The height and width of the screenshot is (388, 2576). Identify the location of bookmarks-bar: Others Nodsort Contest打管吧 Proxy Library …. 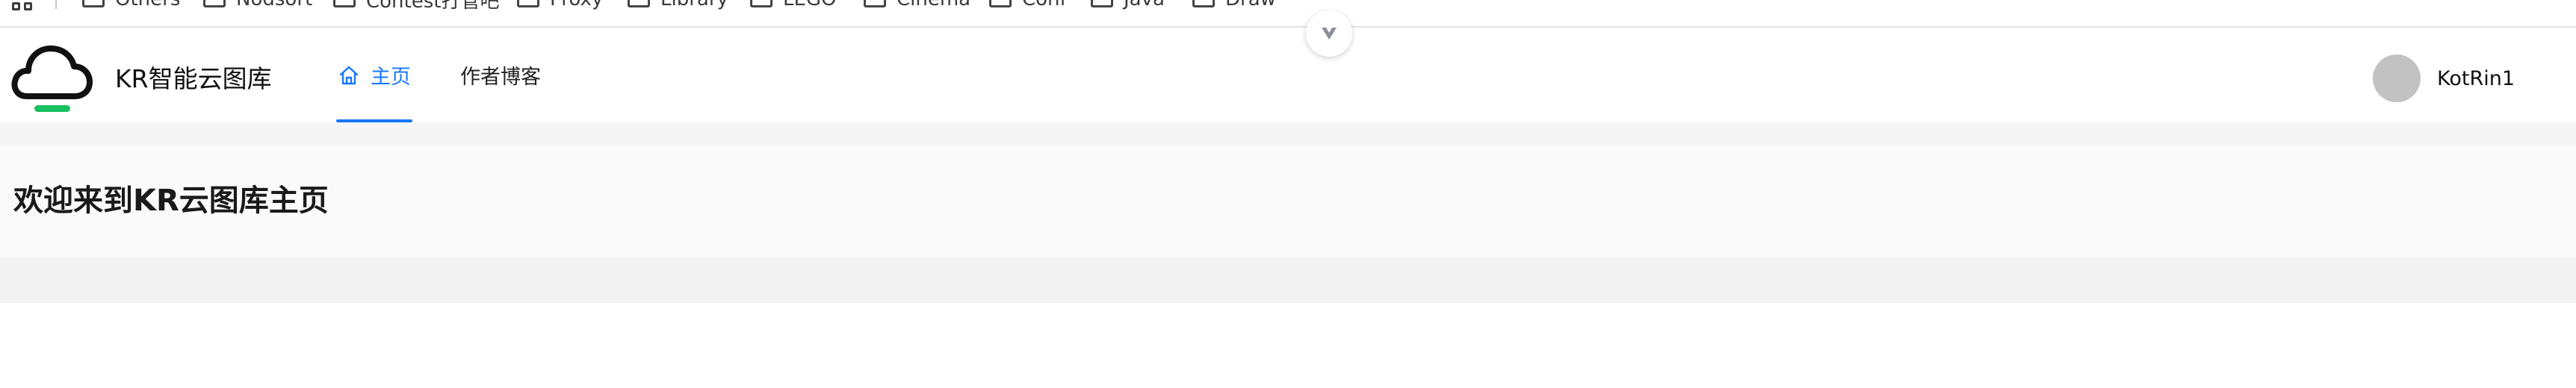
(1288, 14).